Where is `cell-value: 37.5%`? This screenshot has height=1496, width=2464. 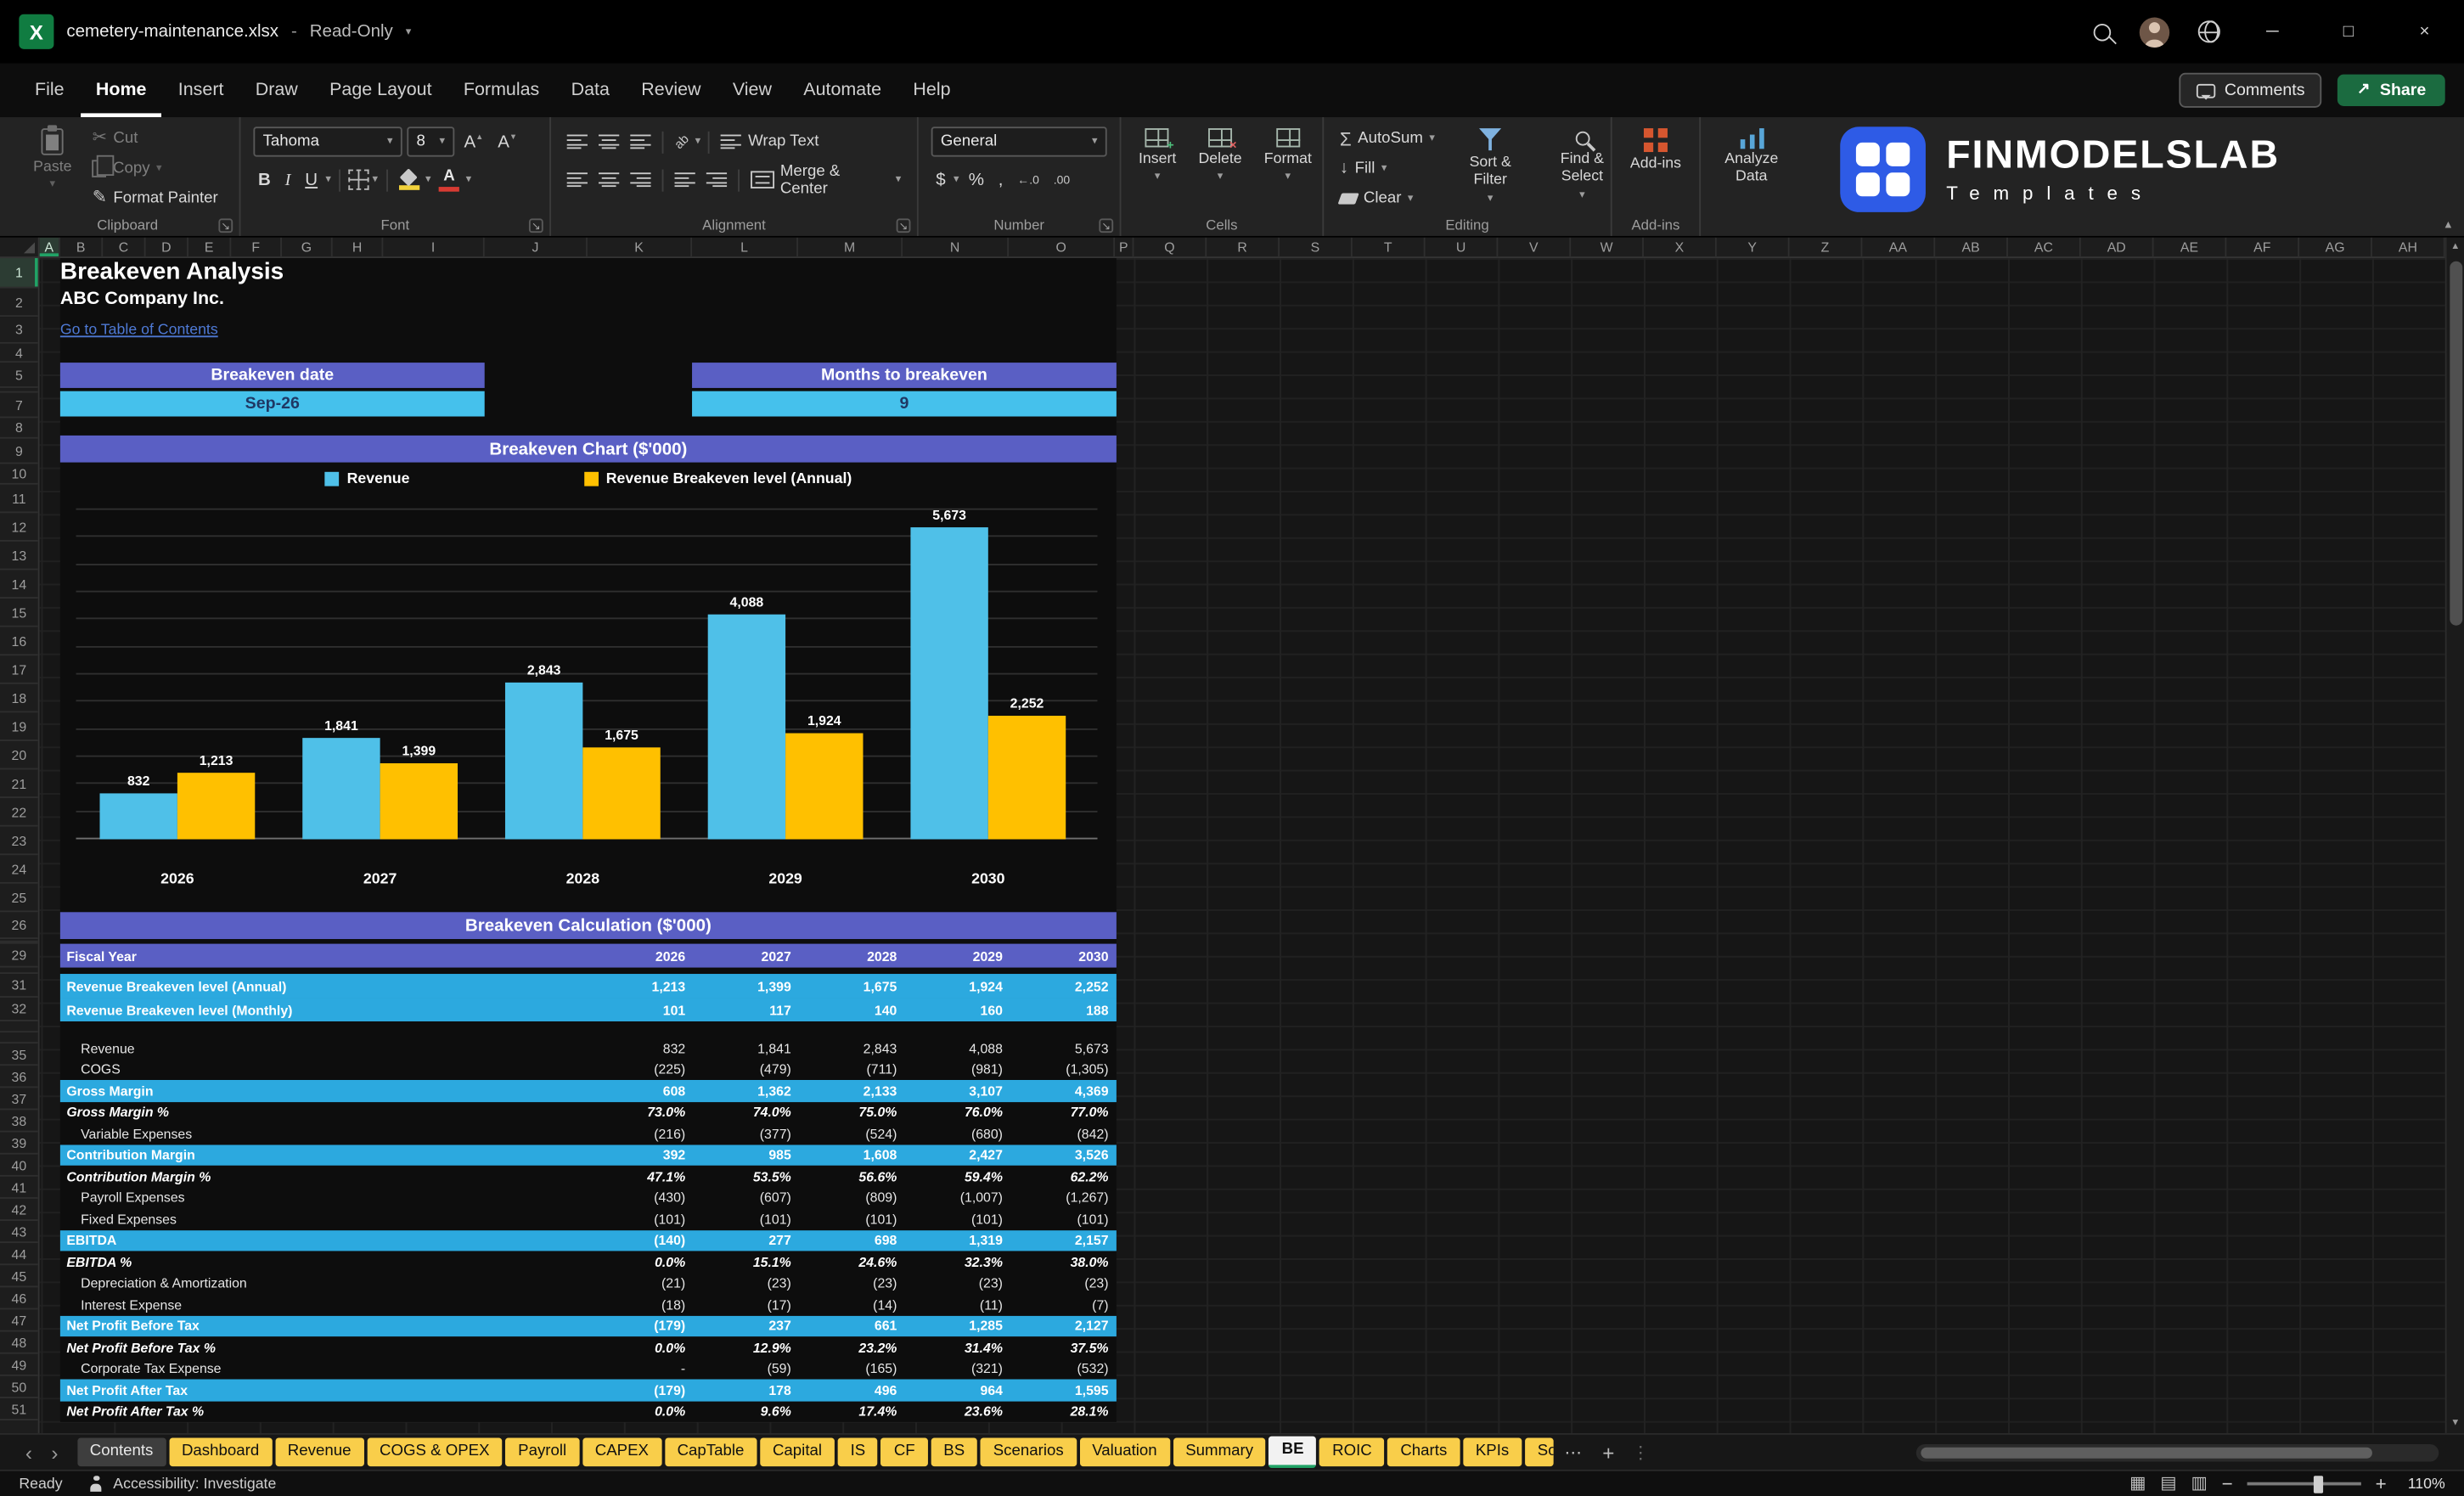
cell-value: 37.5% is located at coordinates (1063, 1347).